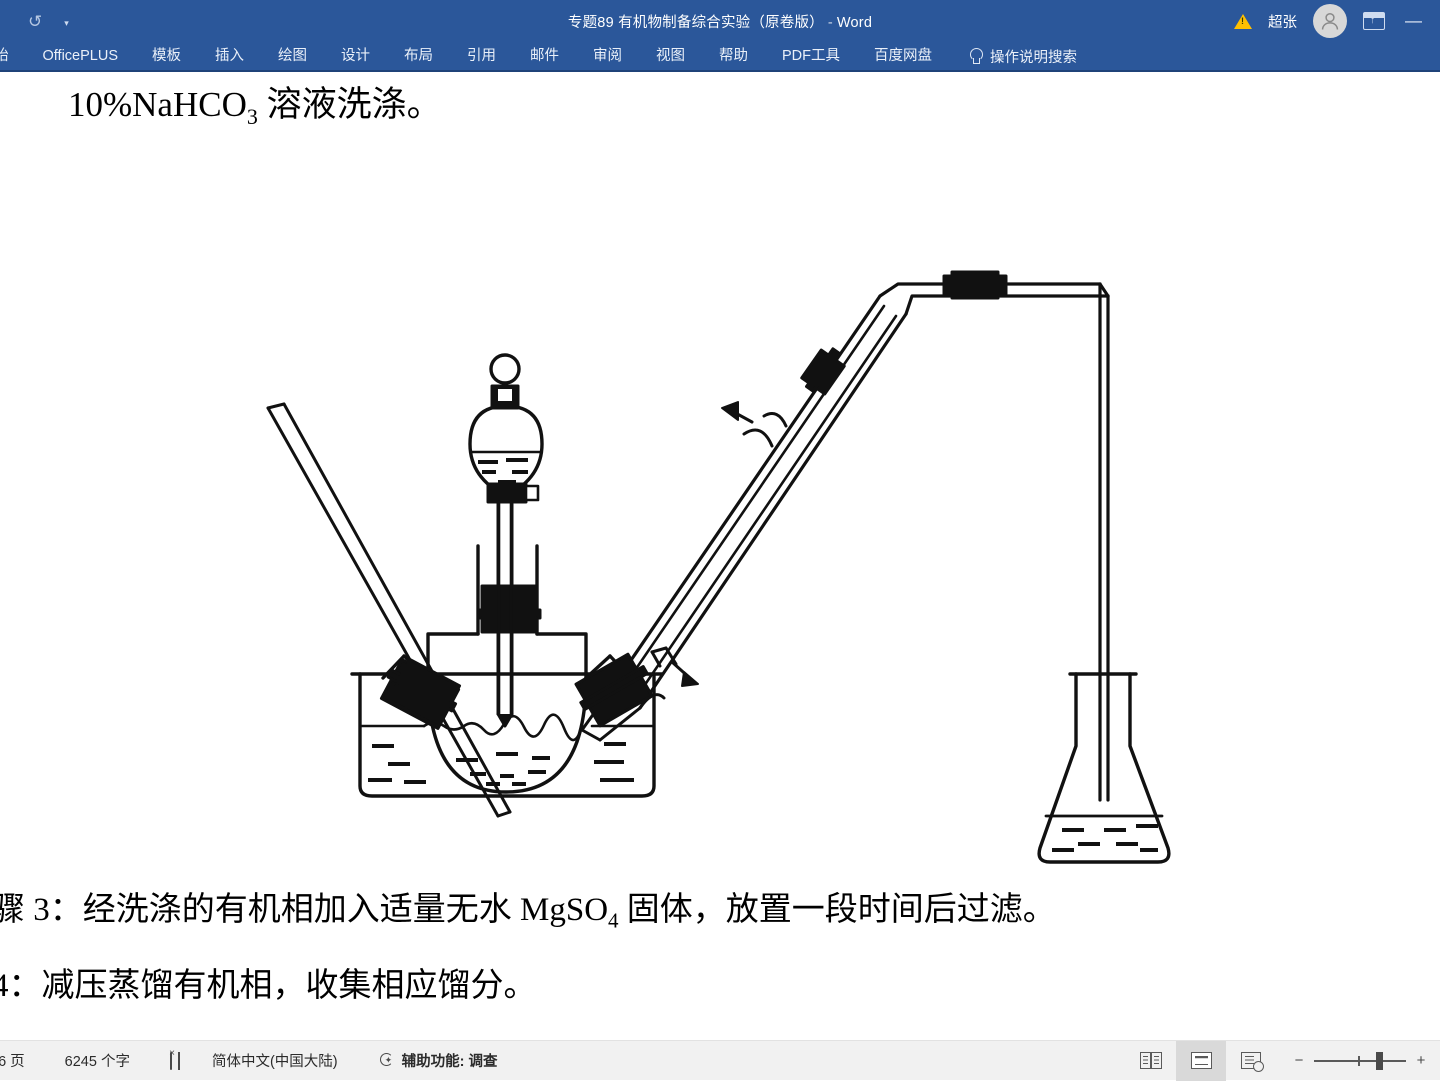 The height and width of the screenshot is (1081, 1440). I want to click on tab-template: 模板, so click(166, 56).